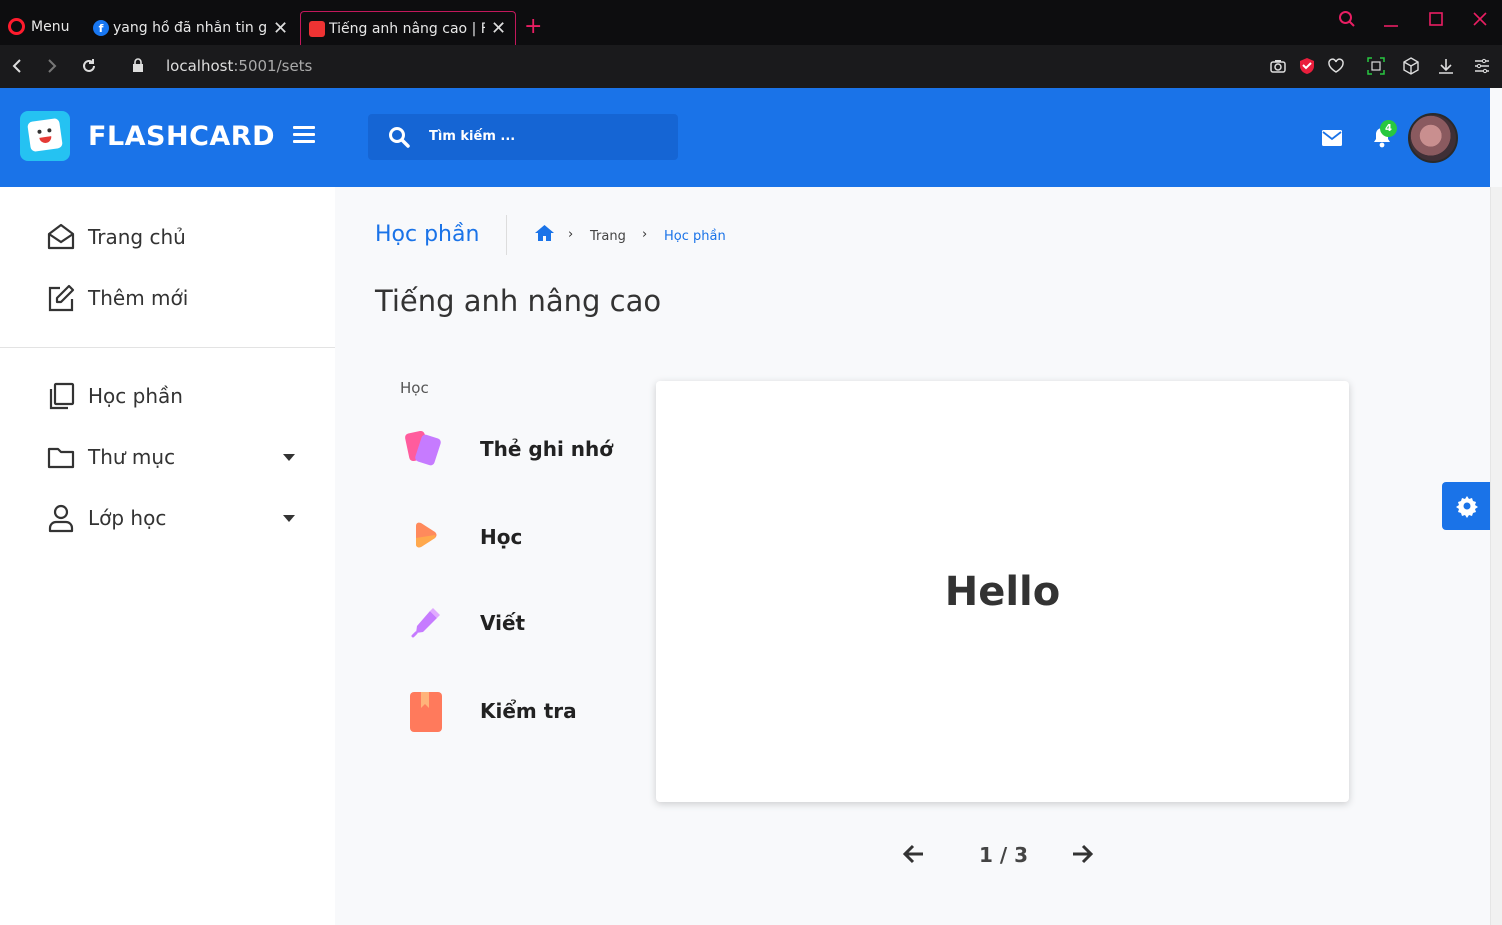 This screenshot has width=1502, height=925. Describe the element at coordinates (1446, 66) in the screenshot. I see `download-icon` at that location.